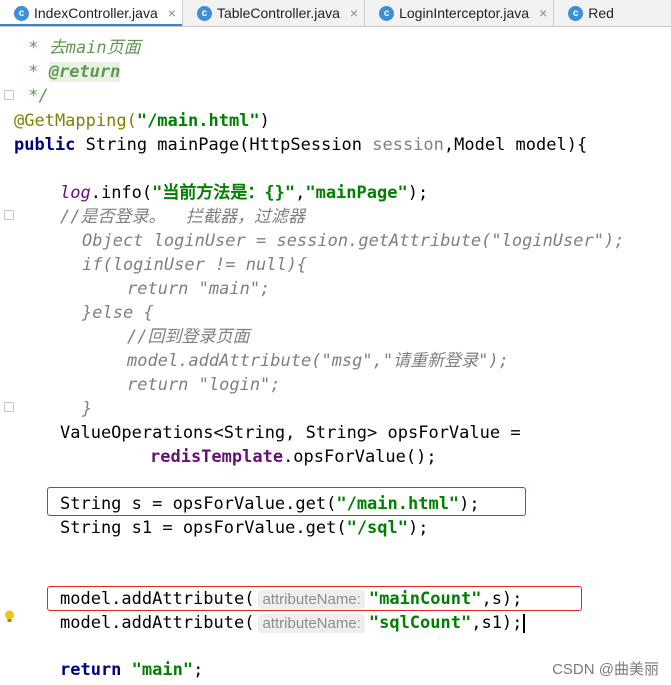 The width and height of the screenshot is (671, 685). Describe the element at coordinates (195, 265) in the screenshot. I see `code-line-9: if(loginUser != null){` at that location.